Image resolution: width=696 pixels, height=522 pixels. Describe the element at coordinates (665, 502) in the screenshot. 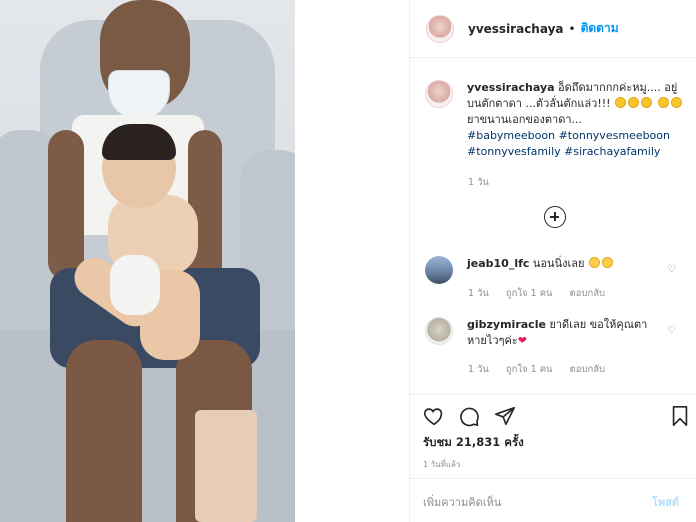

I see `post-comment-button: โพสต์` at that location.